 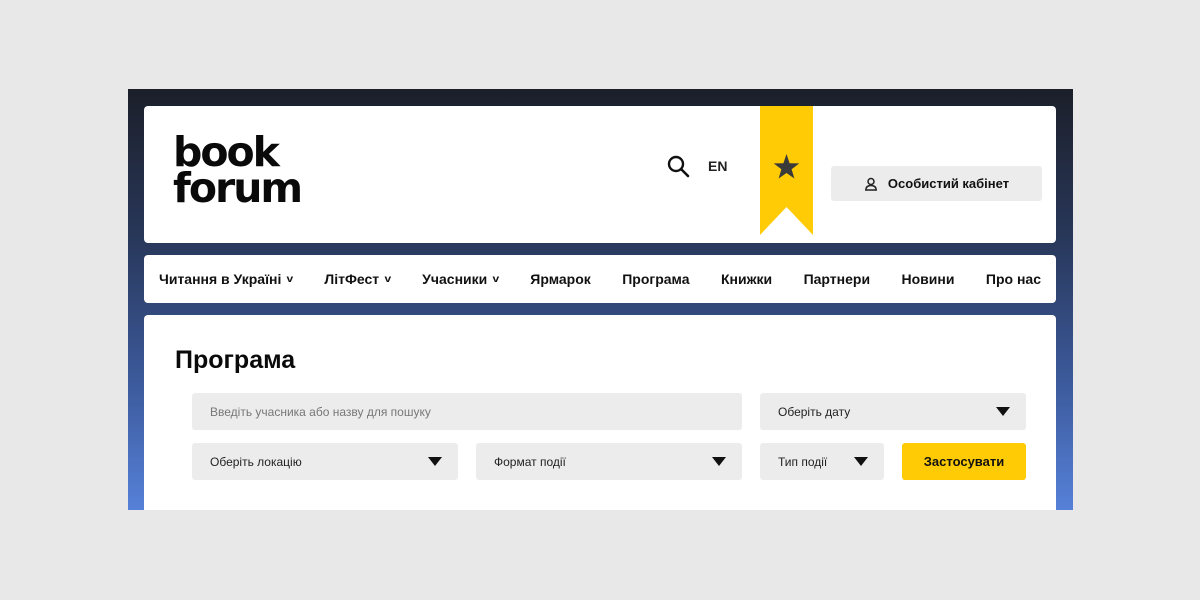 I want to click on nav-item-label: Партнери, so click(x=837, y=279).